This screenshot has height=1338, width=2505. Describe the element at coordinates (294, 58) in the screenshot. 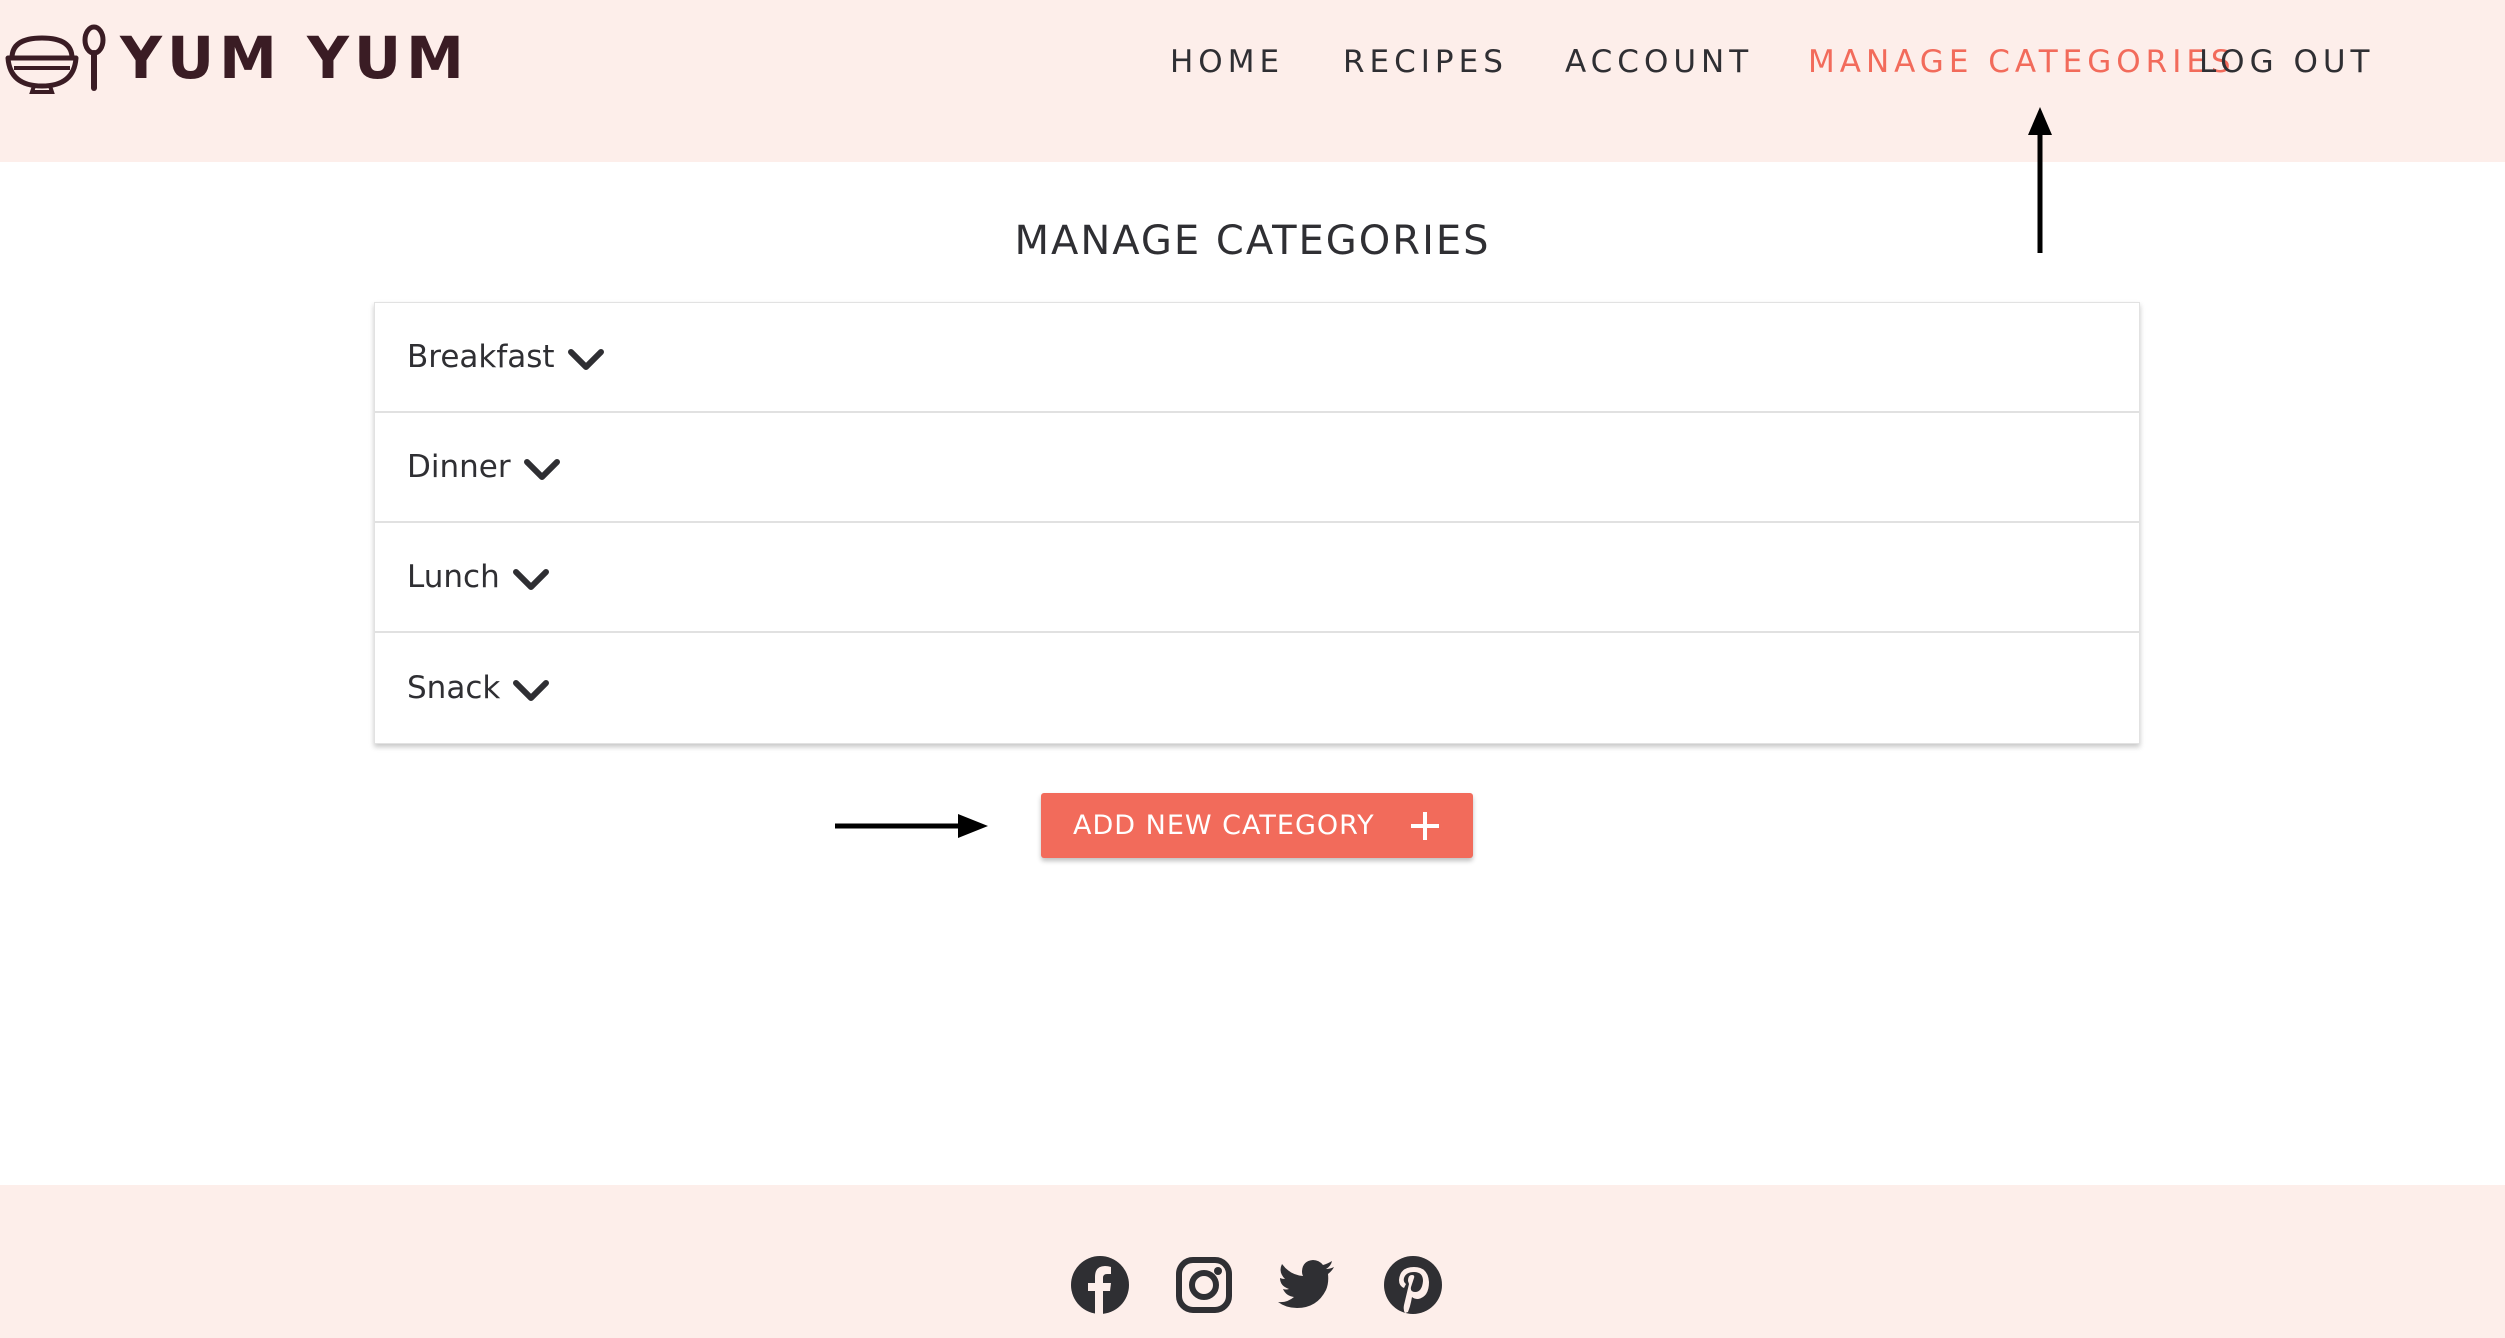

I see `brand-name: YUM YUM` at that location.